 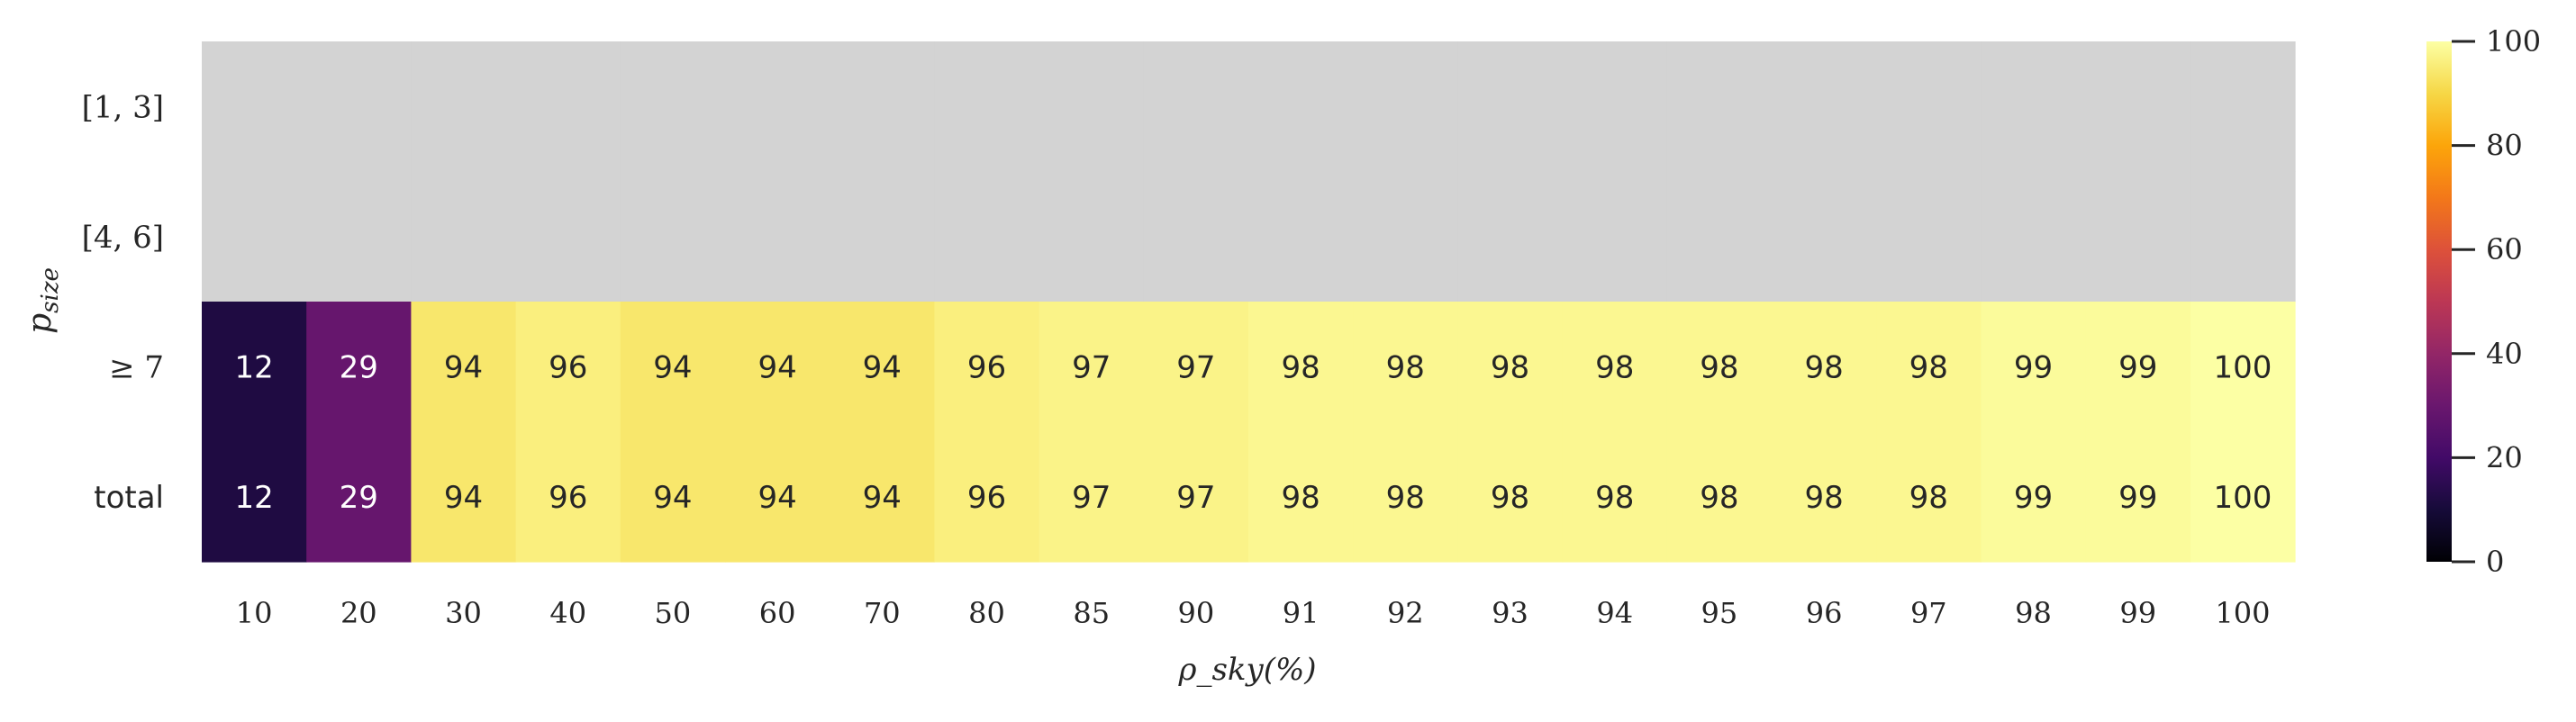 What do you see at coordinates (1614, 613) in the screenshot?
I see `x-tick-label: 94` at bounding box center [1614, 613].